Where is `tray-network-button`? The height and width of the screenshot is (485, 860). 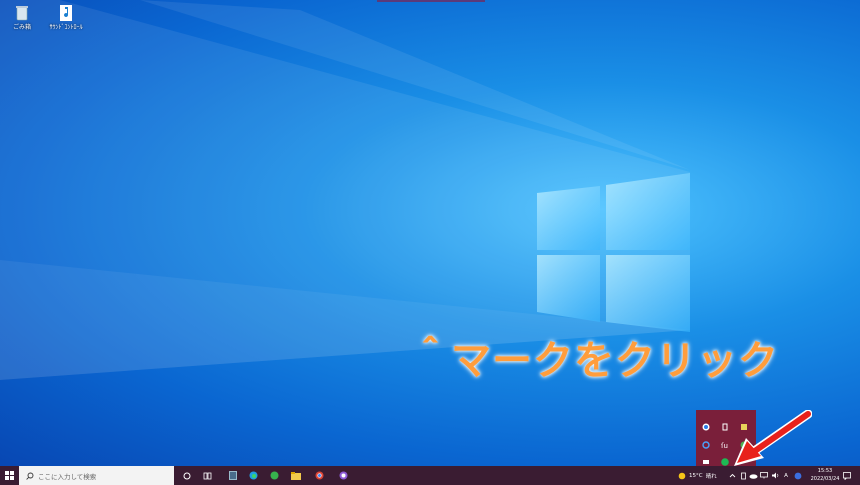
tray-network-button is located at coordinates (764, 475).